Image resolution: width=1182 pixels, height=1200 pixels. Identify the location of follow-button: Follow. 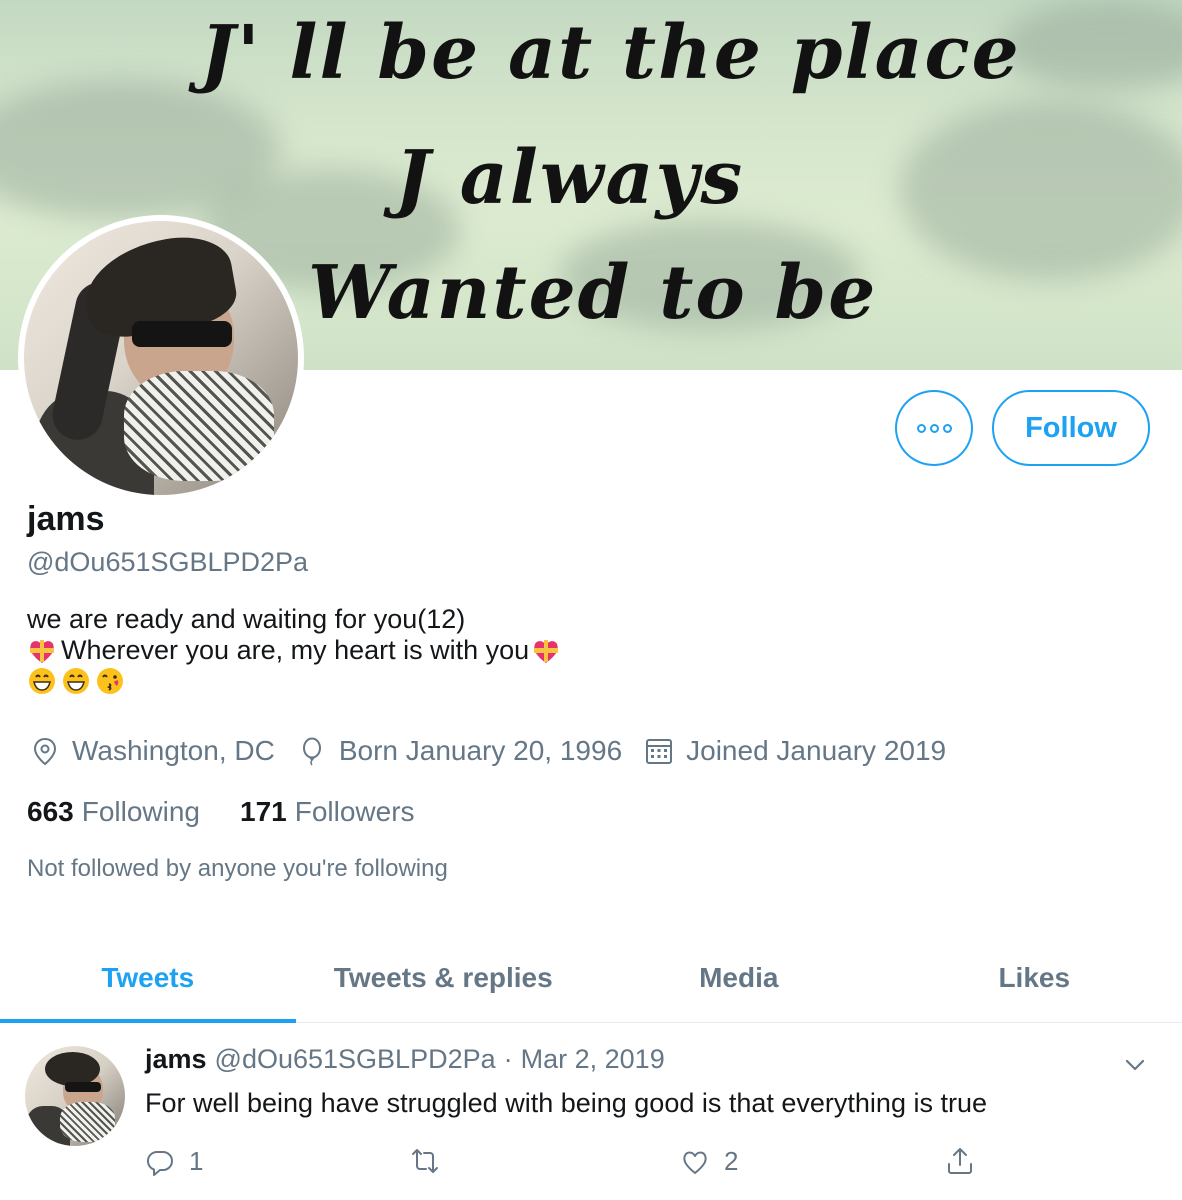
(1071, 428).